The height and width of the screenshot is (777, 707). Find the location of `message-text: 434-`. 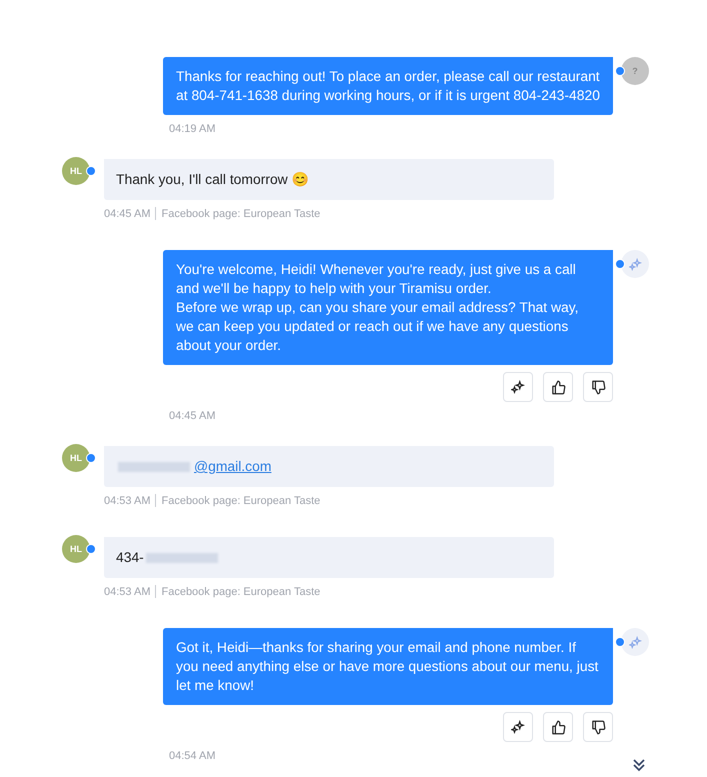

message-text: 434- is located at coordinates (130, 557).